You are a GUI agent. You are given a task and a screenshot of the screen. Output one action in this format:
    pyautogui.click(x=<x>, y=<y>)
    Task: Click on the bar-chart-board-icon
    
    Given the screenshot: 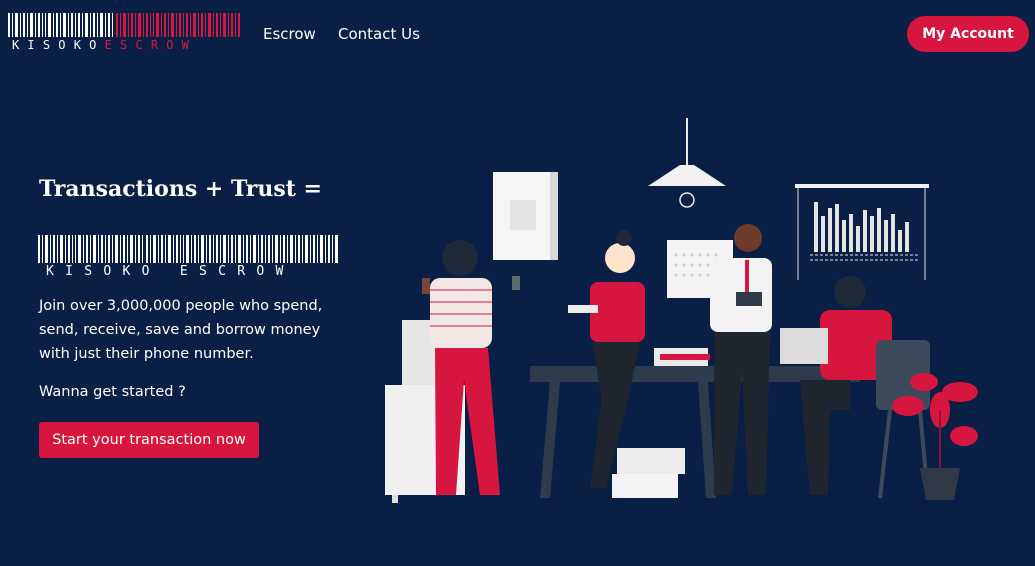 What is the action you would take?
    pyautogui.click(x=862, y=232)
    